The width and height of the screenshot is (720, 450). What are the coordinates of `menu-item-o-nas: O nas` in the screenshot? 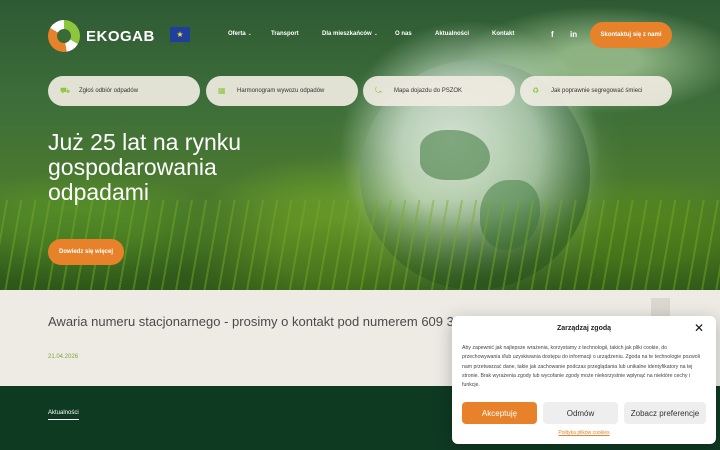 It's located at (403, 34).